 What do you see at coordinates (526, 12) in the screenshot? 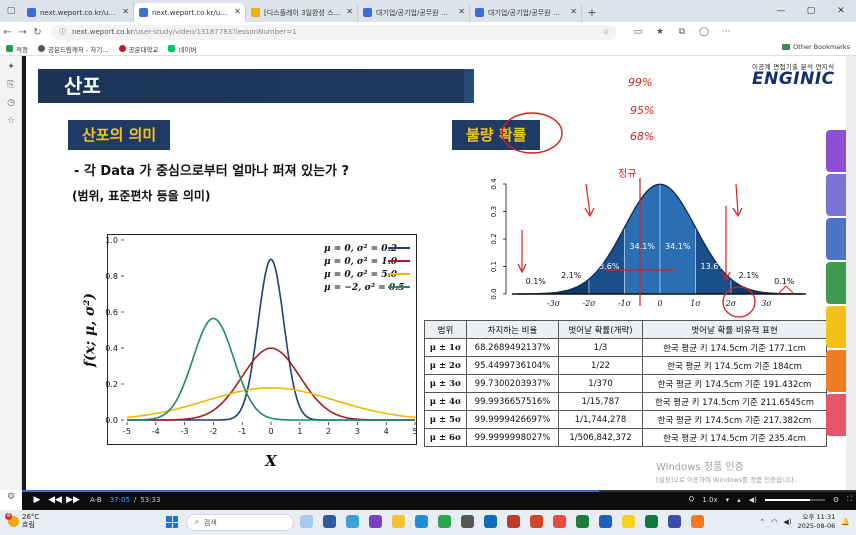
I see `browser-tab-5: 대기업/공기업/공무원 인강, 기 ✕` at bounding box center [526, 12].